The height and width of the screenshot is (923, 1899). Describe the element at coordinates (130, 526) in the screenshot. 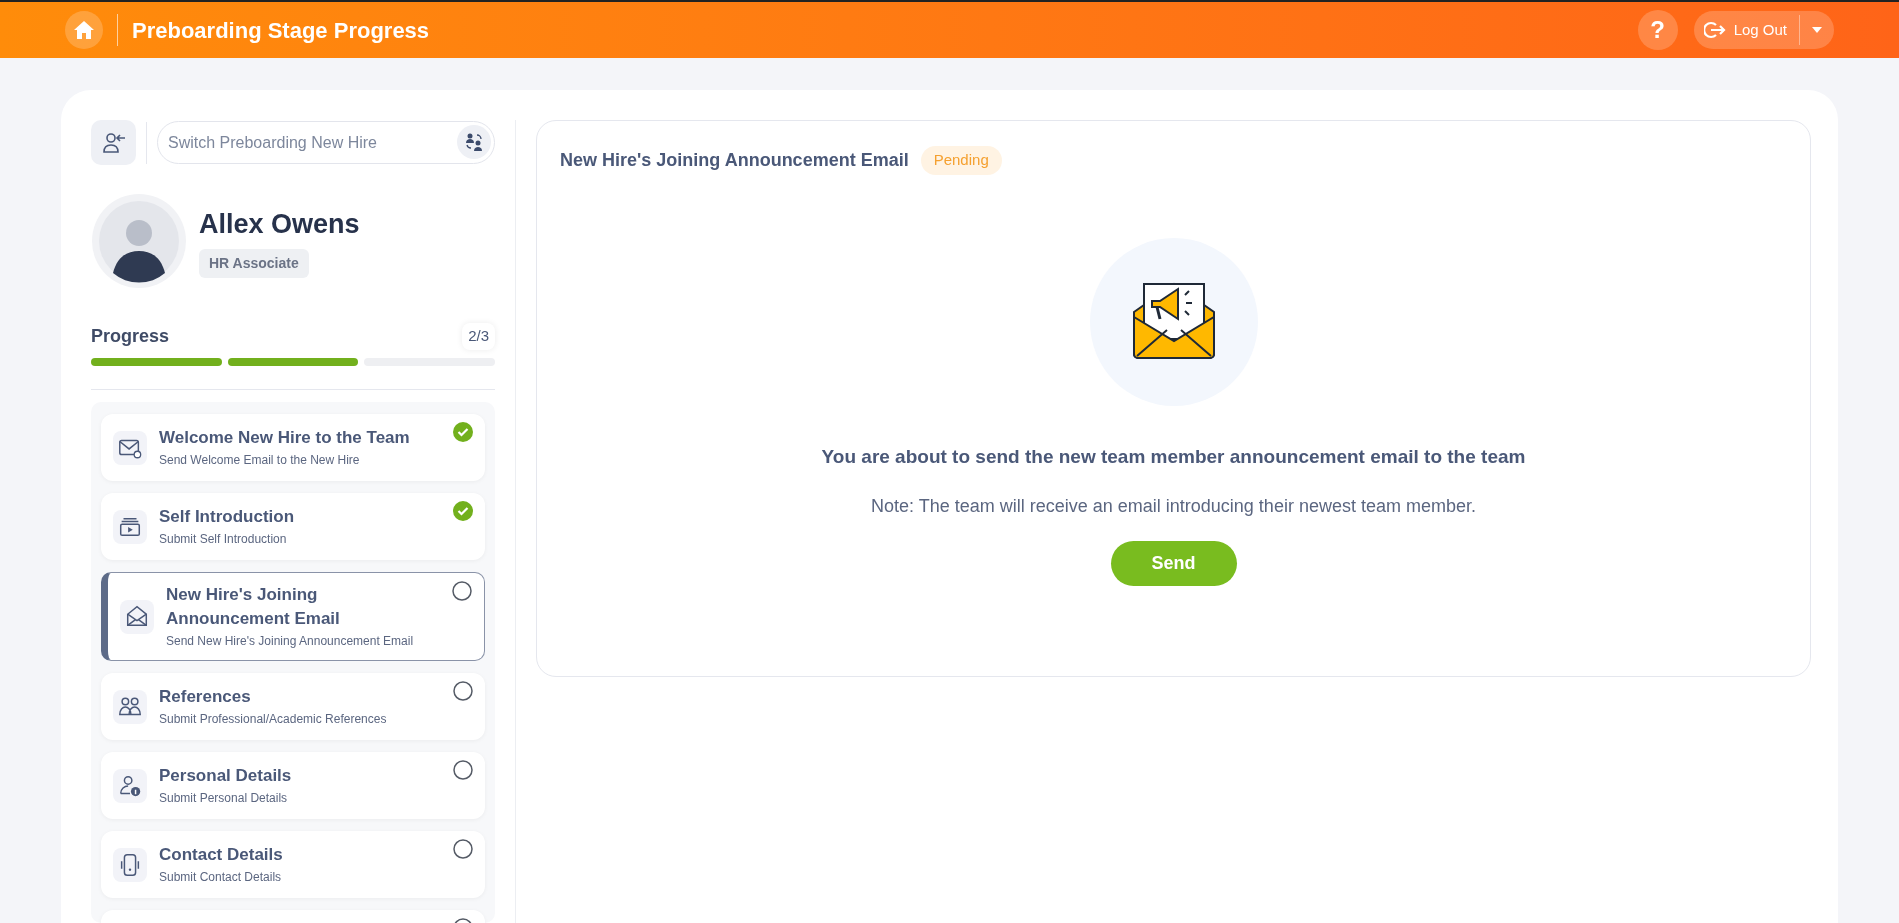

I see `video-icon` at that location.